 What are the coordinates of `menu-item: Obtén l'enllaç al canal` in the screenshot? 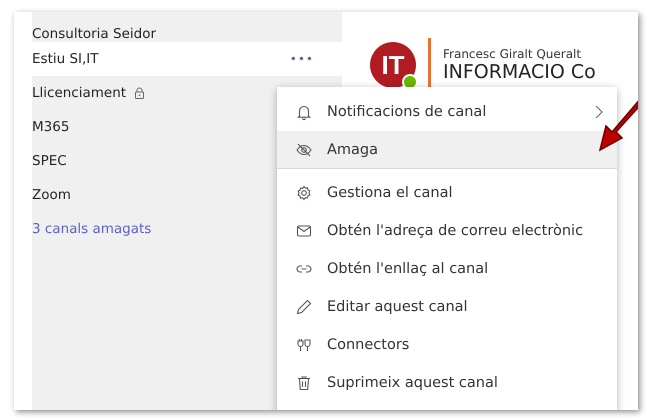 It's located at (447, 269).